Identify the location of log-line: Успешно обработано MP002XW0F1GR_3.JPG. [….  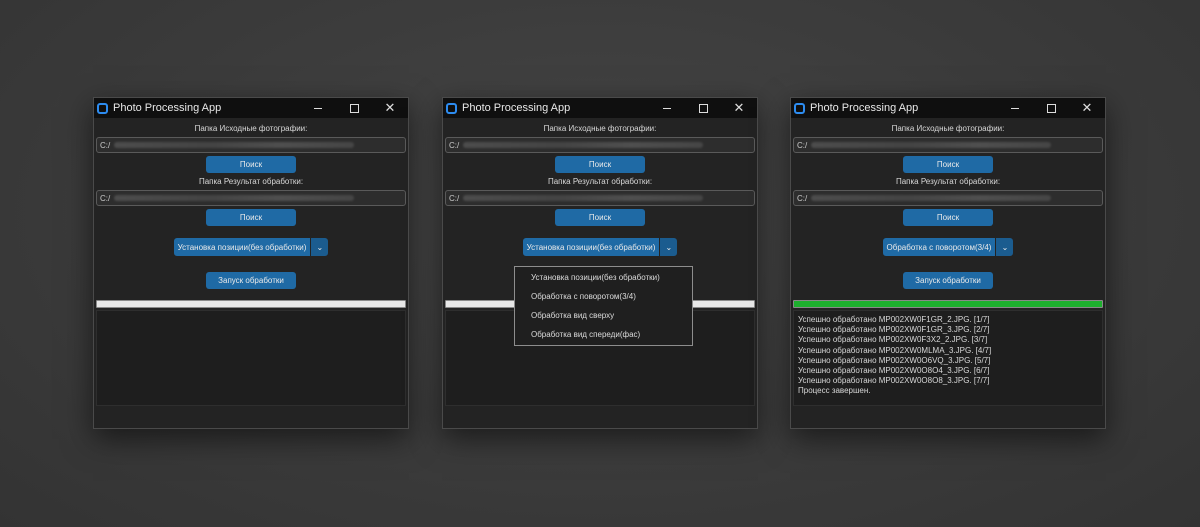
(894, 330).